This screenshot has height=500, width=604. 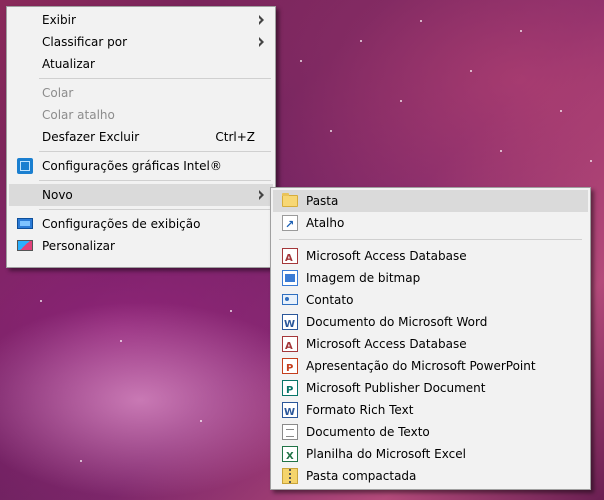 What do you see at coordinates (141, 195) in the screenshot?
I see `menu-item-novo: Novo` at bounding box center [141, 195].